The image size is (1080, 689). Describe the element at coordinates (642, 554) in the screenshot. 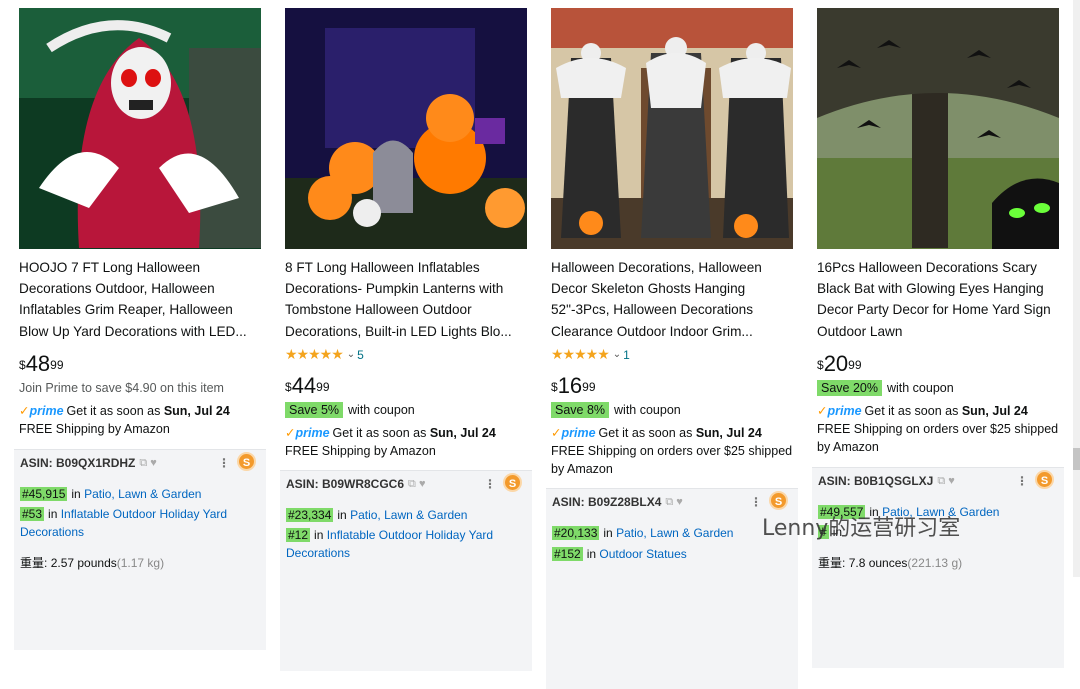

I see `rank-category-link: Outdoor Statues` at that location.